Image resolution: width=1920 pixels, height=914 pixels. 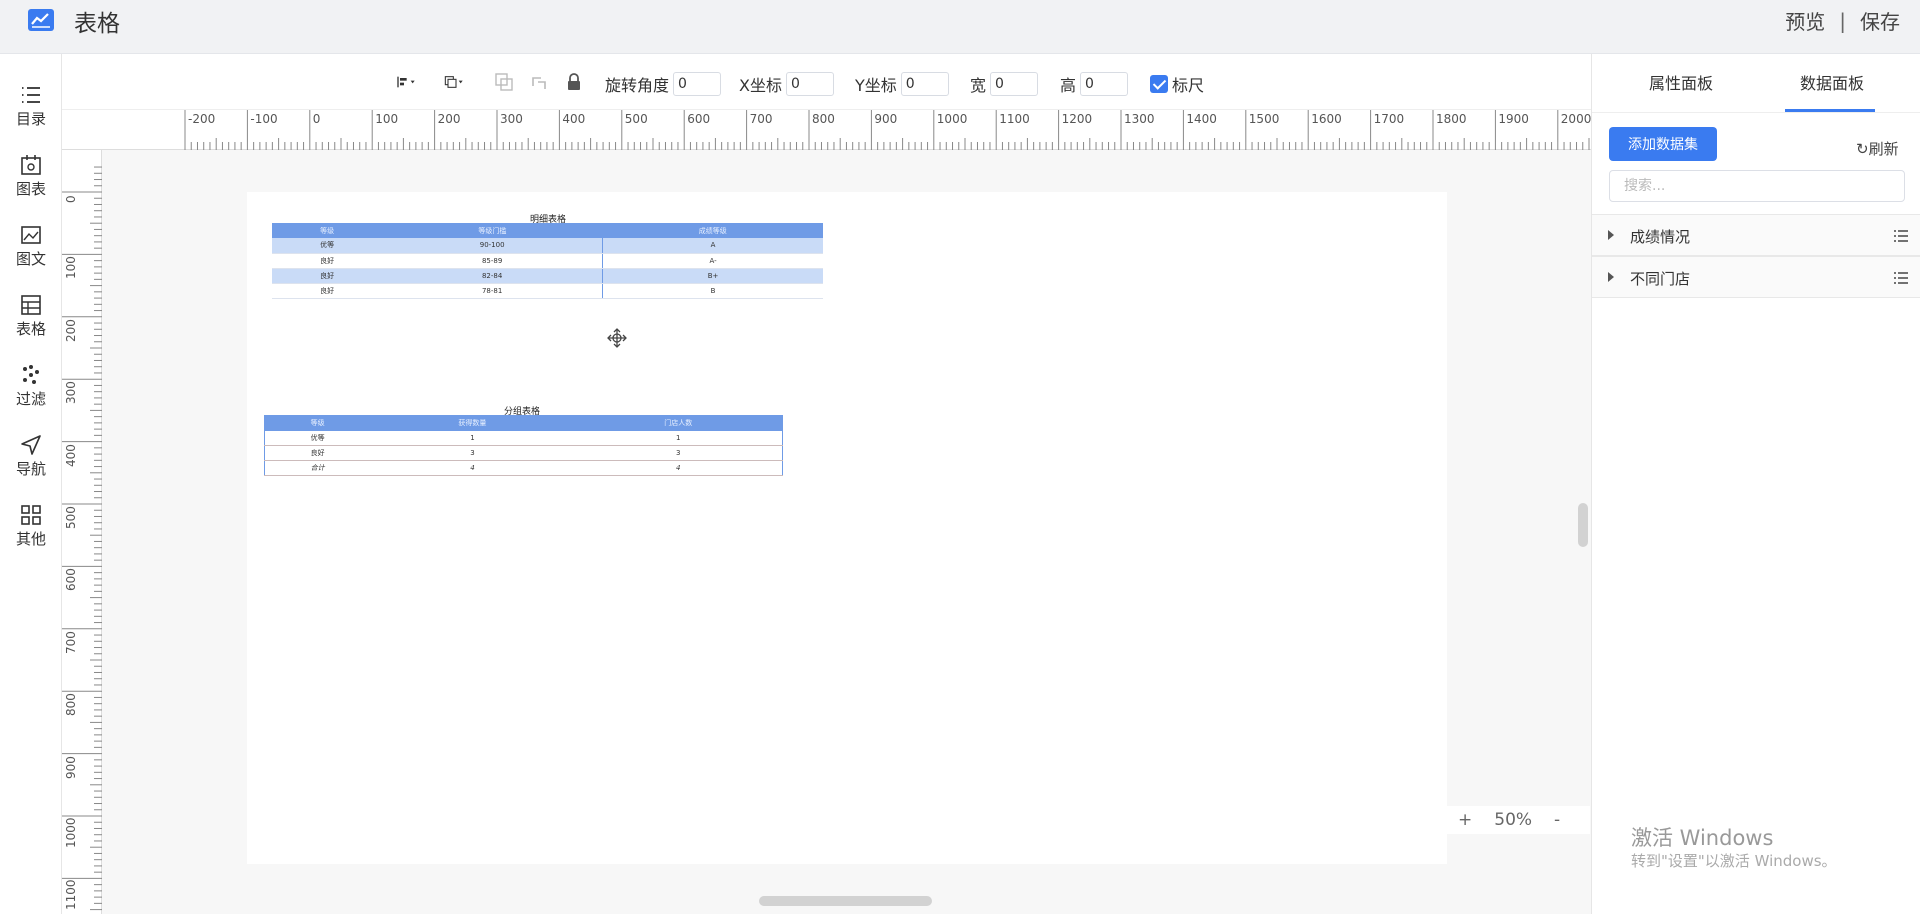 I want to click on tab-properties: 属性面板, so click(x=1681, y=82).